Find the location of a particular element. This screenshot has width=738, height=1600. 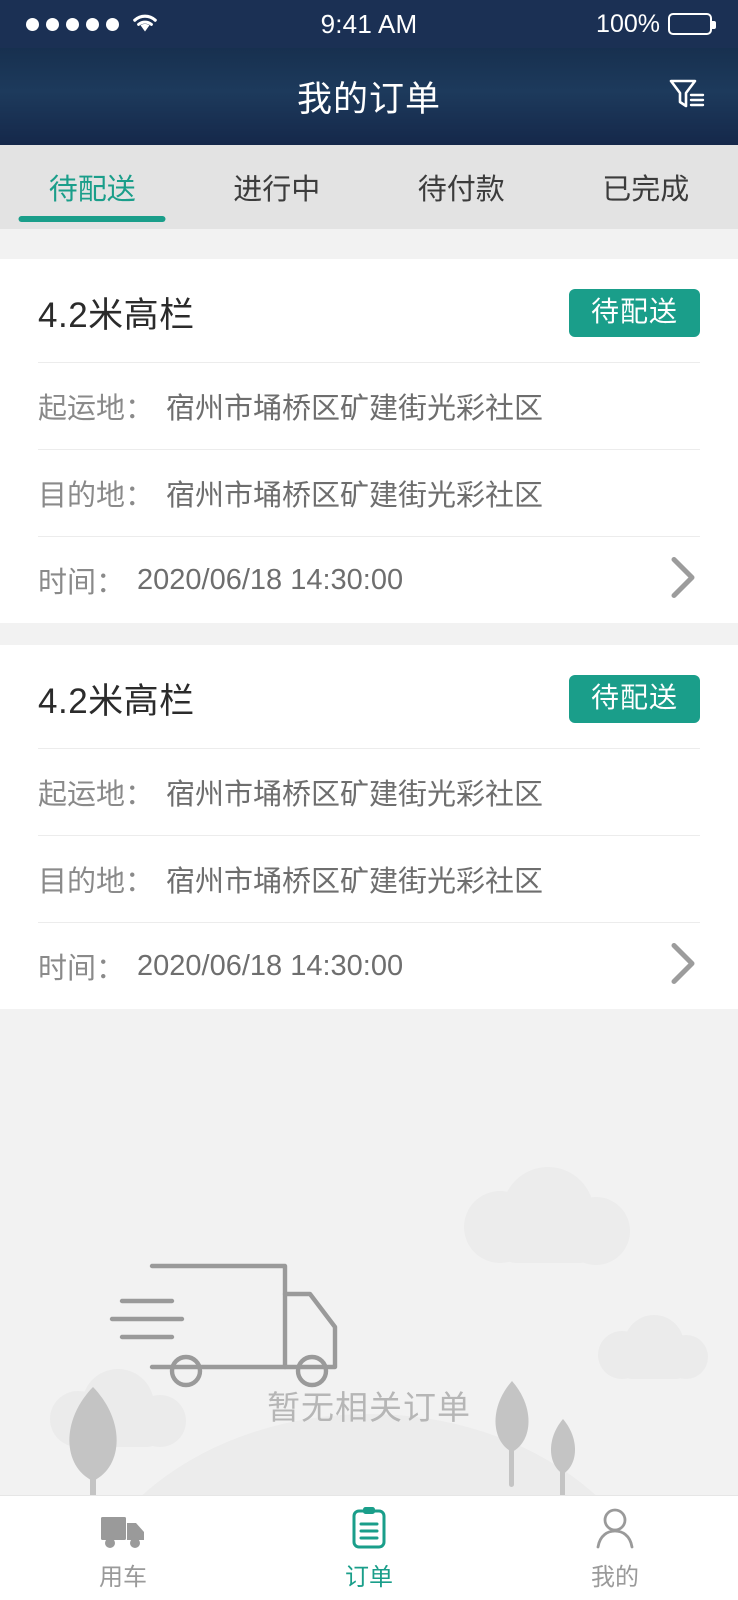

clipboard-list-icon is located at coordinates (369, 1528).